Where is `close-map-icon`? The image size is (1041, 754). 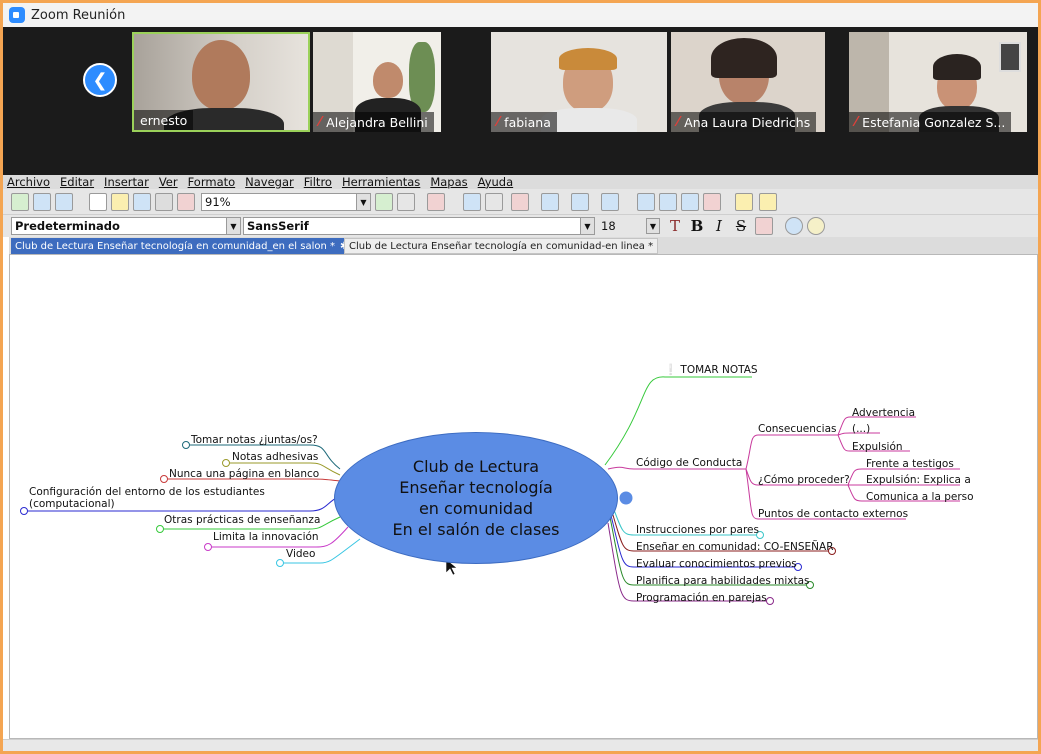
close-map-icon is located at coordinates (186, 202).